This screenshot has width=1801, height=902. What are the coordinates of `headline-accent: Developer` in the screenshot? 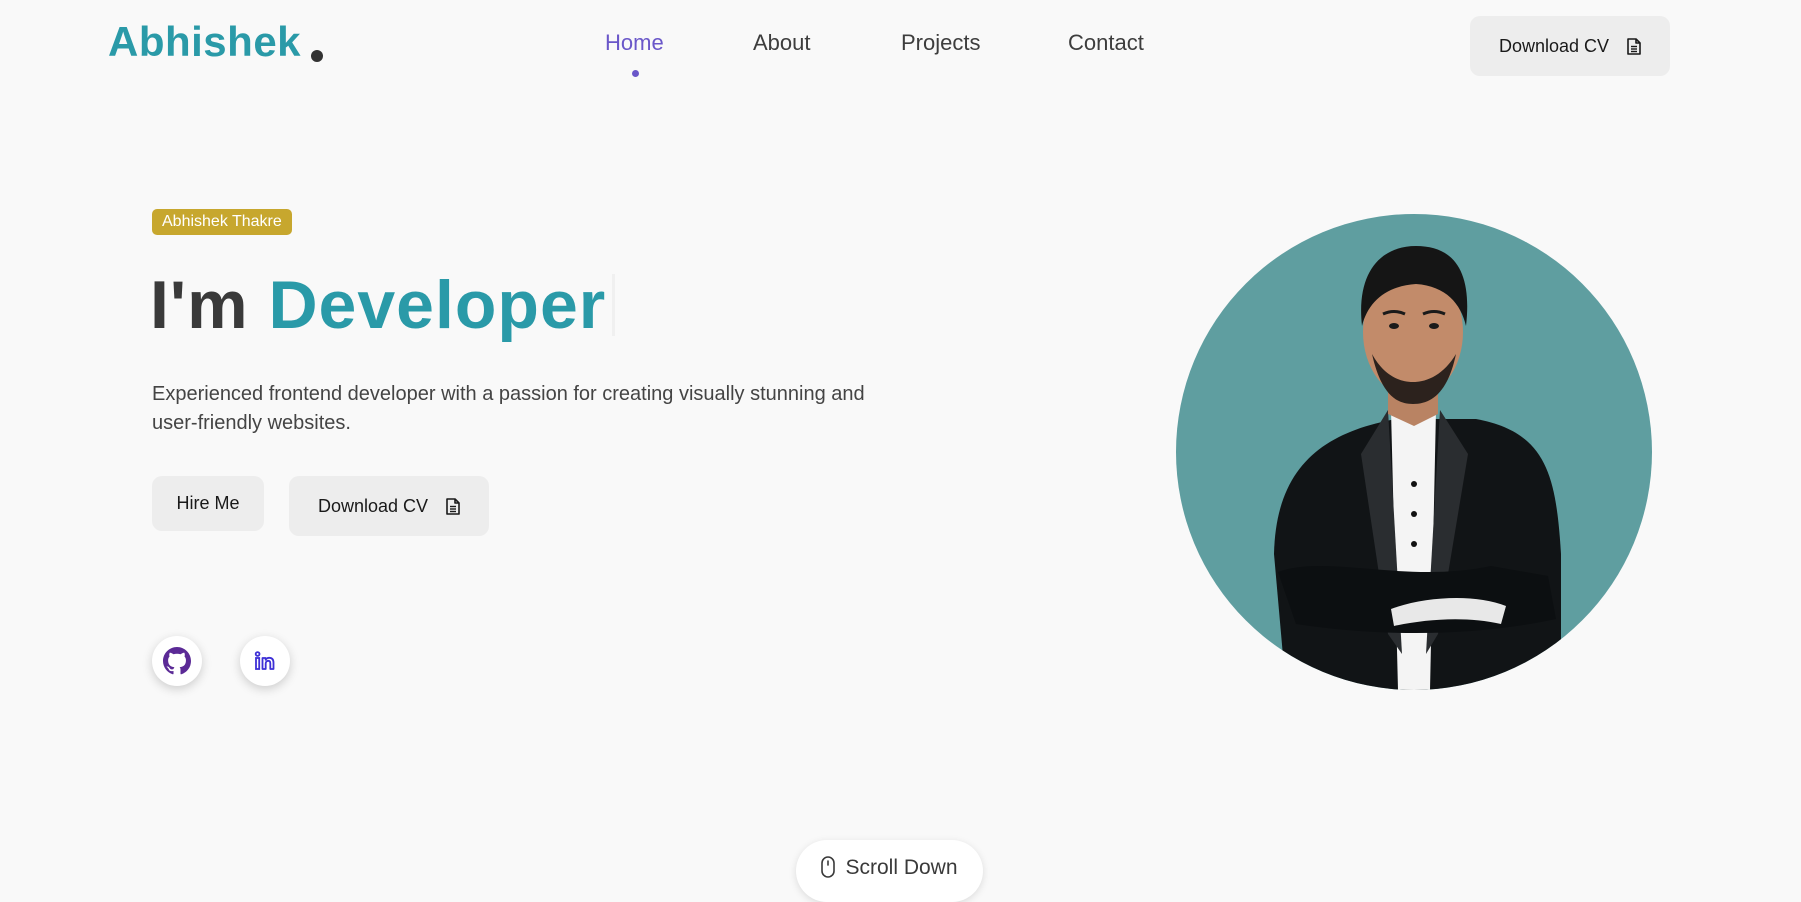 It's located at (437, 305).